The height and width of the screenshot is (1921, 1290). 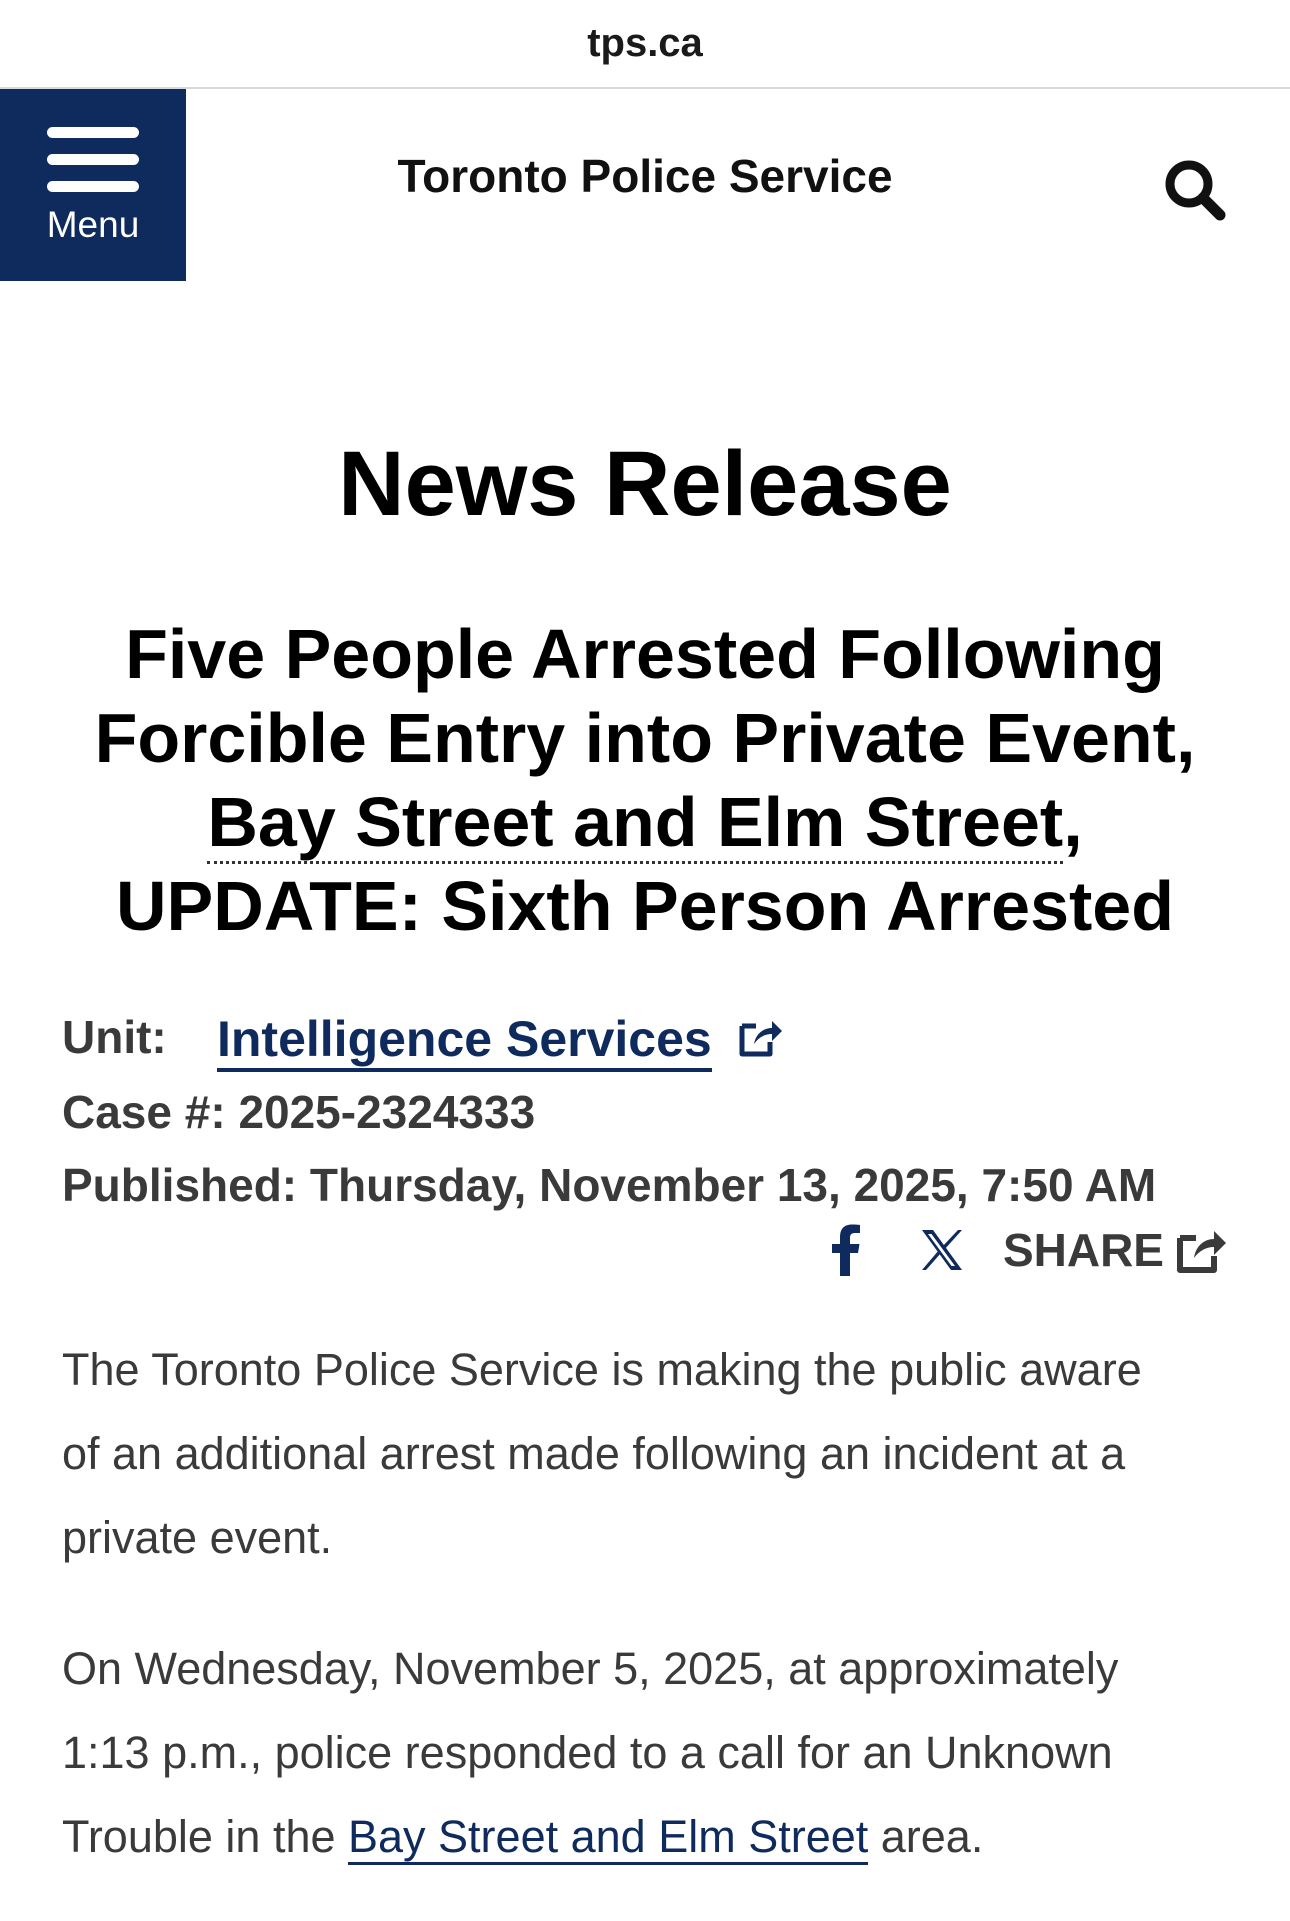 I want to click on page-heading: News Release, so click(x=645, y=484).